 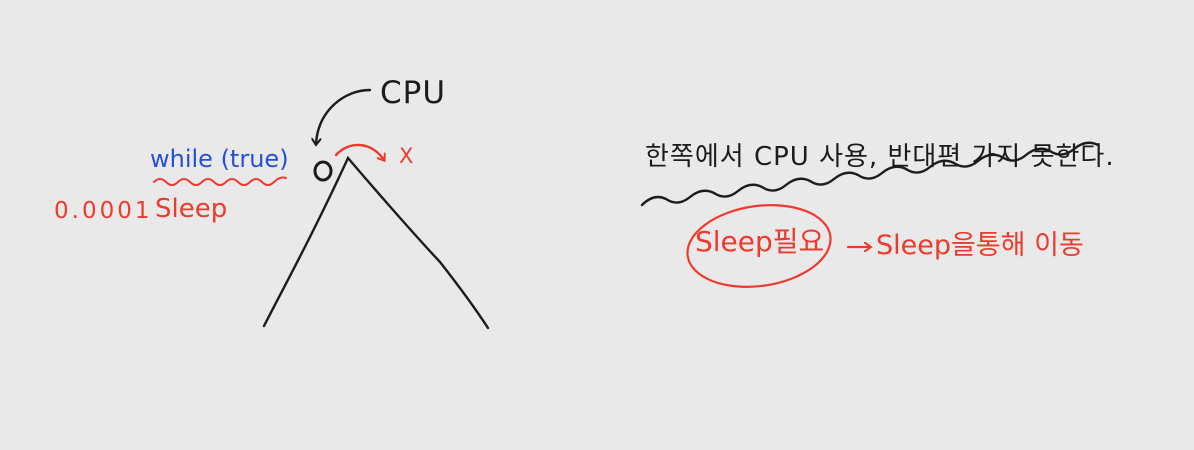 What do you see at coordinates (980, 245) in the screenshot?
I see `result-label: Sleep을통해 이동` at bounding box center [980, 245].